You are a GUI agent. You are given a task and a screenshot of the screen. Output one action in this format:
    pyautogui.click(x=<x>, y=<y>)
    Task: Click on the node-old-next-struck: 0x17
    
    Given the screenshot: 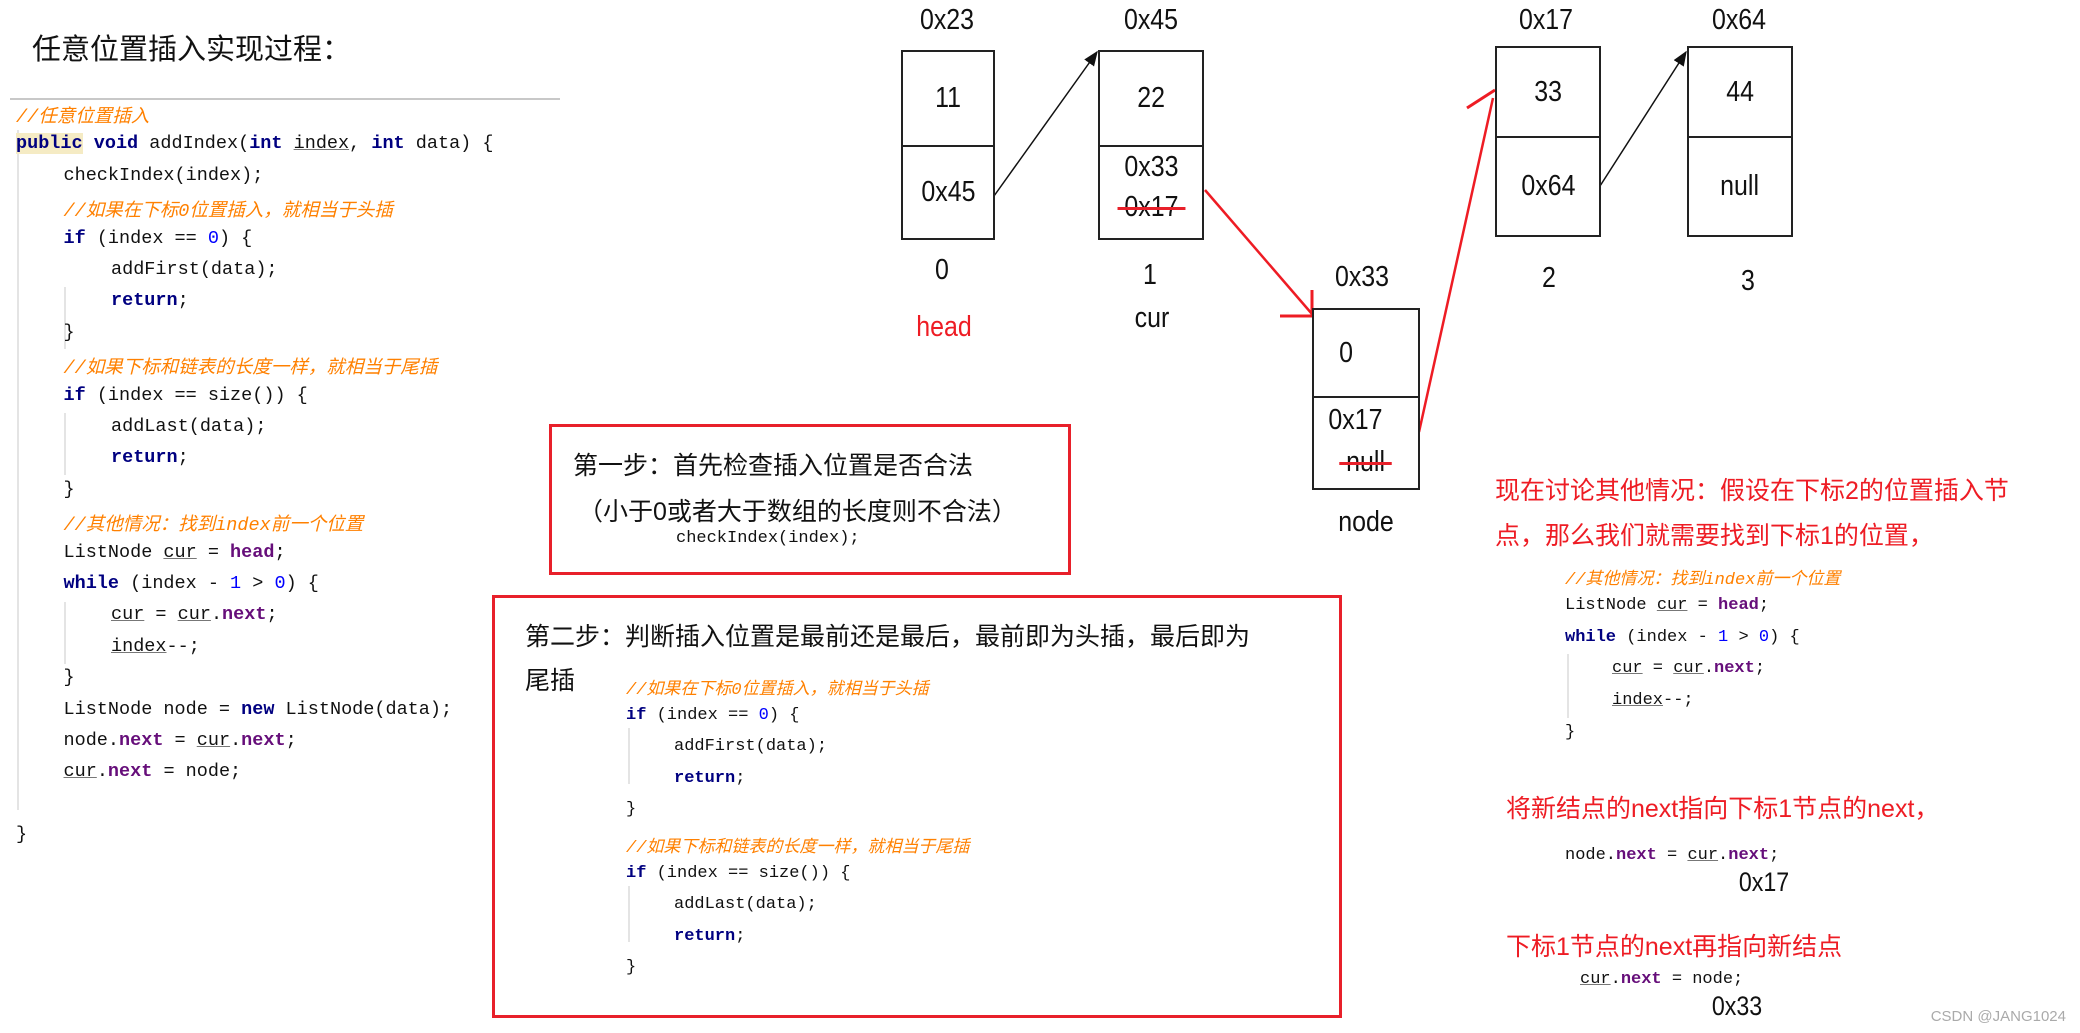 What is the action you would take?
    pyautogui.click(x=1151, y=206)
    